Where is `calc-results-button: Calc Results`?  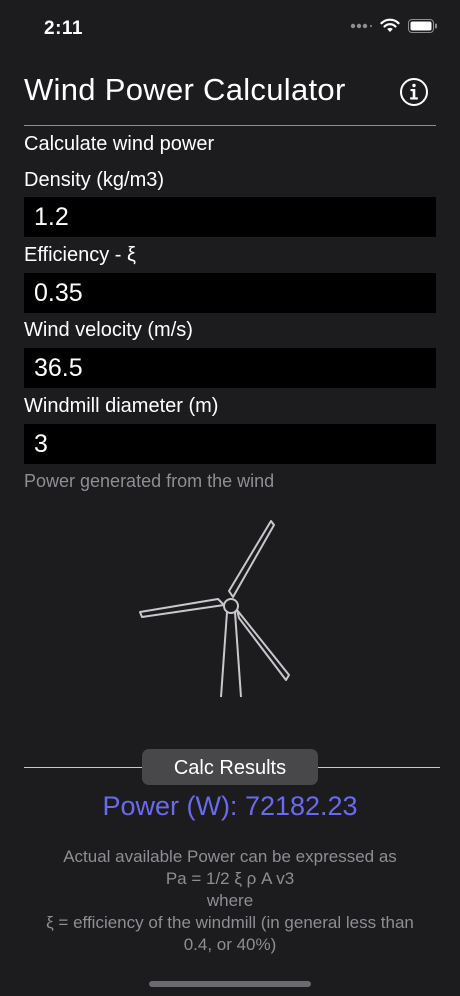
calc-results-button: Calc Results is located at coordinates (230, 767).